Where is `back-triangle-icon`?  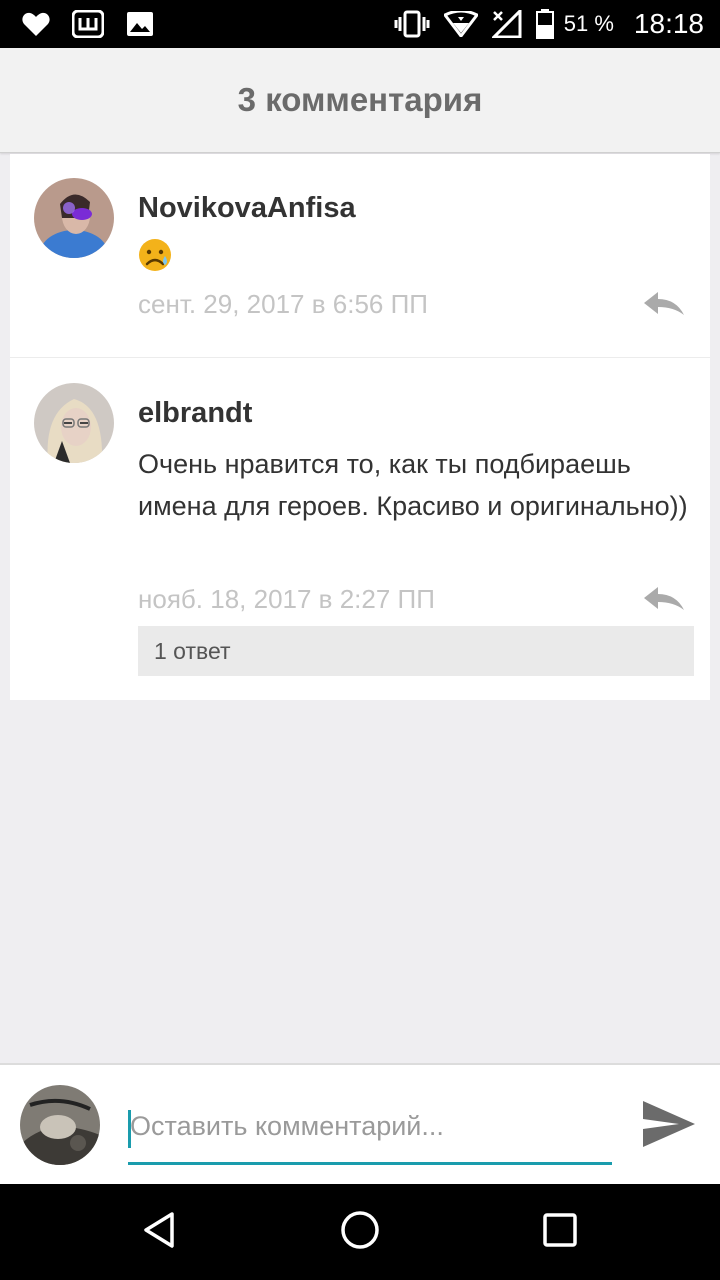 back-triangle-icon is located at coordinates (160, 1232).